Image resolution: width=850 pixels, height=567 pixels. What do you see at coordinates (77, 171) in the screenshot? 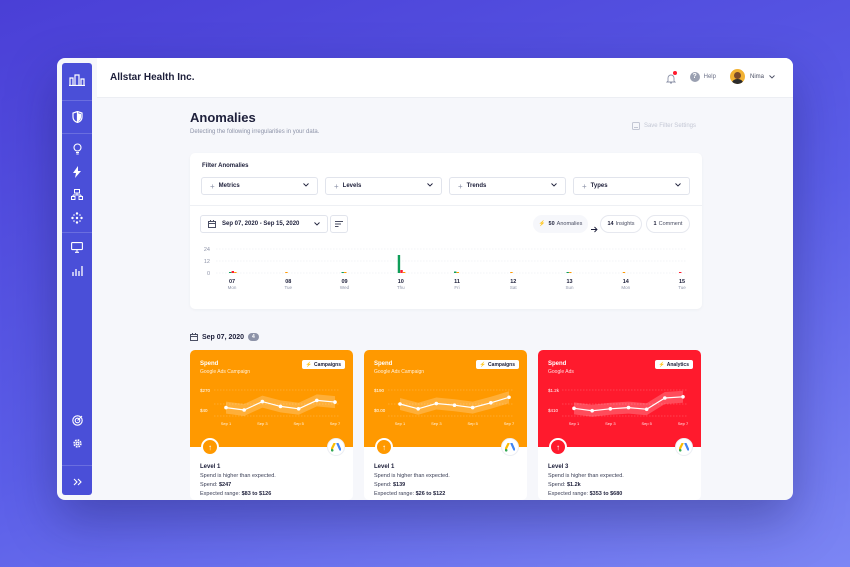
I see `bolt-icon` at bounding box center [77, 171].